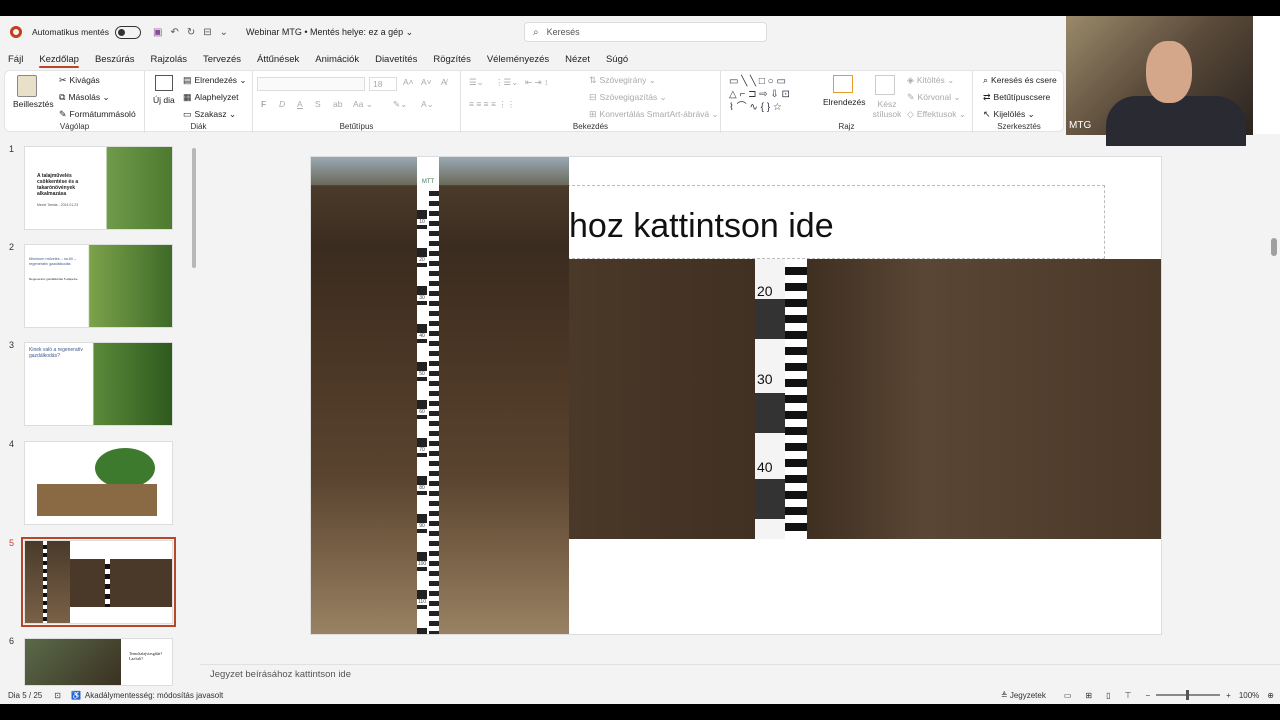 This screenshot has height=720, width=1280. Describe the element at coordinates (311, 84) in the screenshot. I see `font-name-box` at that location.